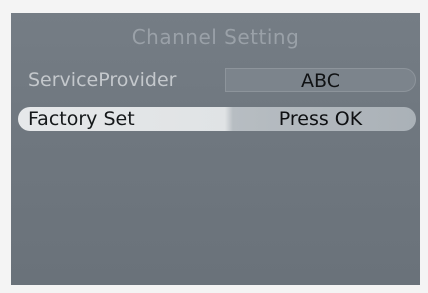  What do you see at coordinates (81, 119) in the screenshot?
I see `factory-set-label: Factory Set` at bounding box center [81, 119].